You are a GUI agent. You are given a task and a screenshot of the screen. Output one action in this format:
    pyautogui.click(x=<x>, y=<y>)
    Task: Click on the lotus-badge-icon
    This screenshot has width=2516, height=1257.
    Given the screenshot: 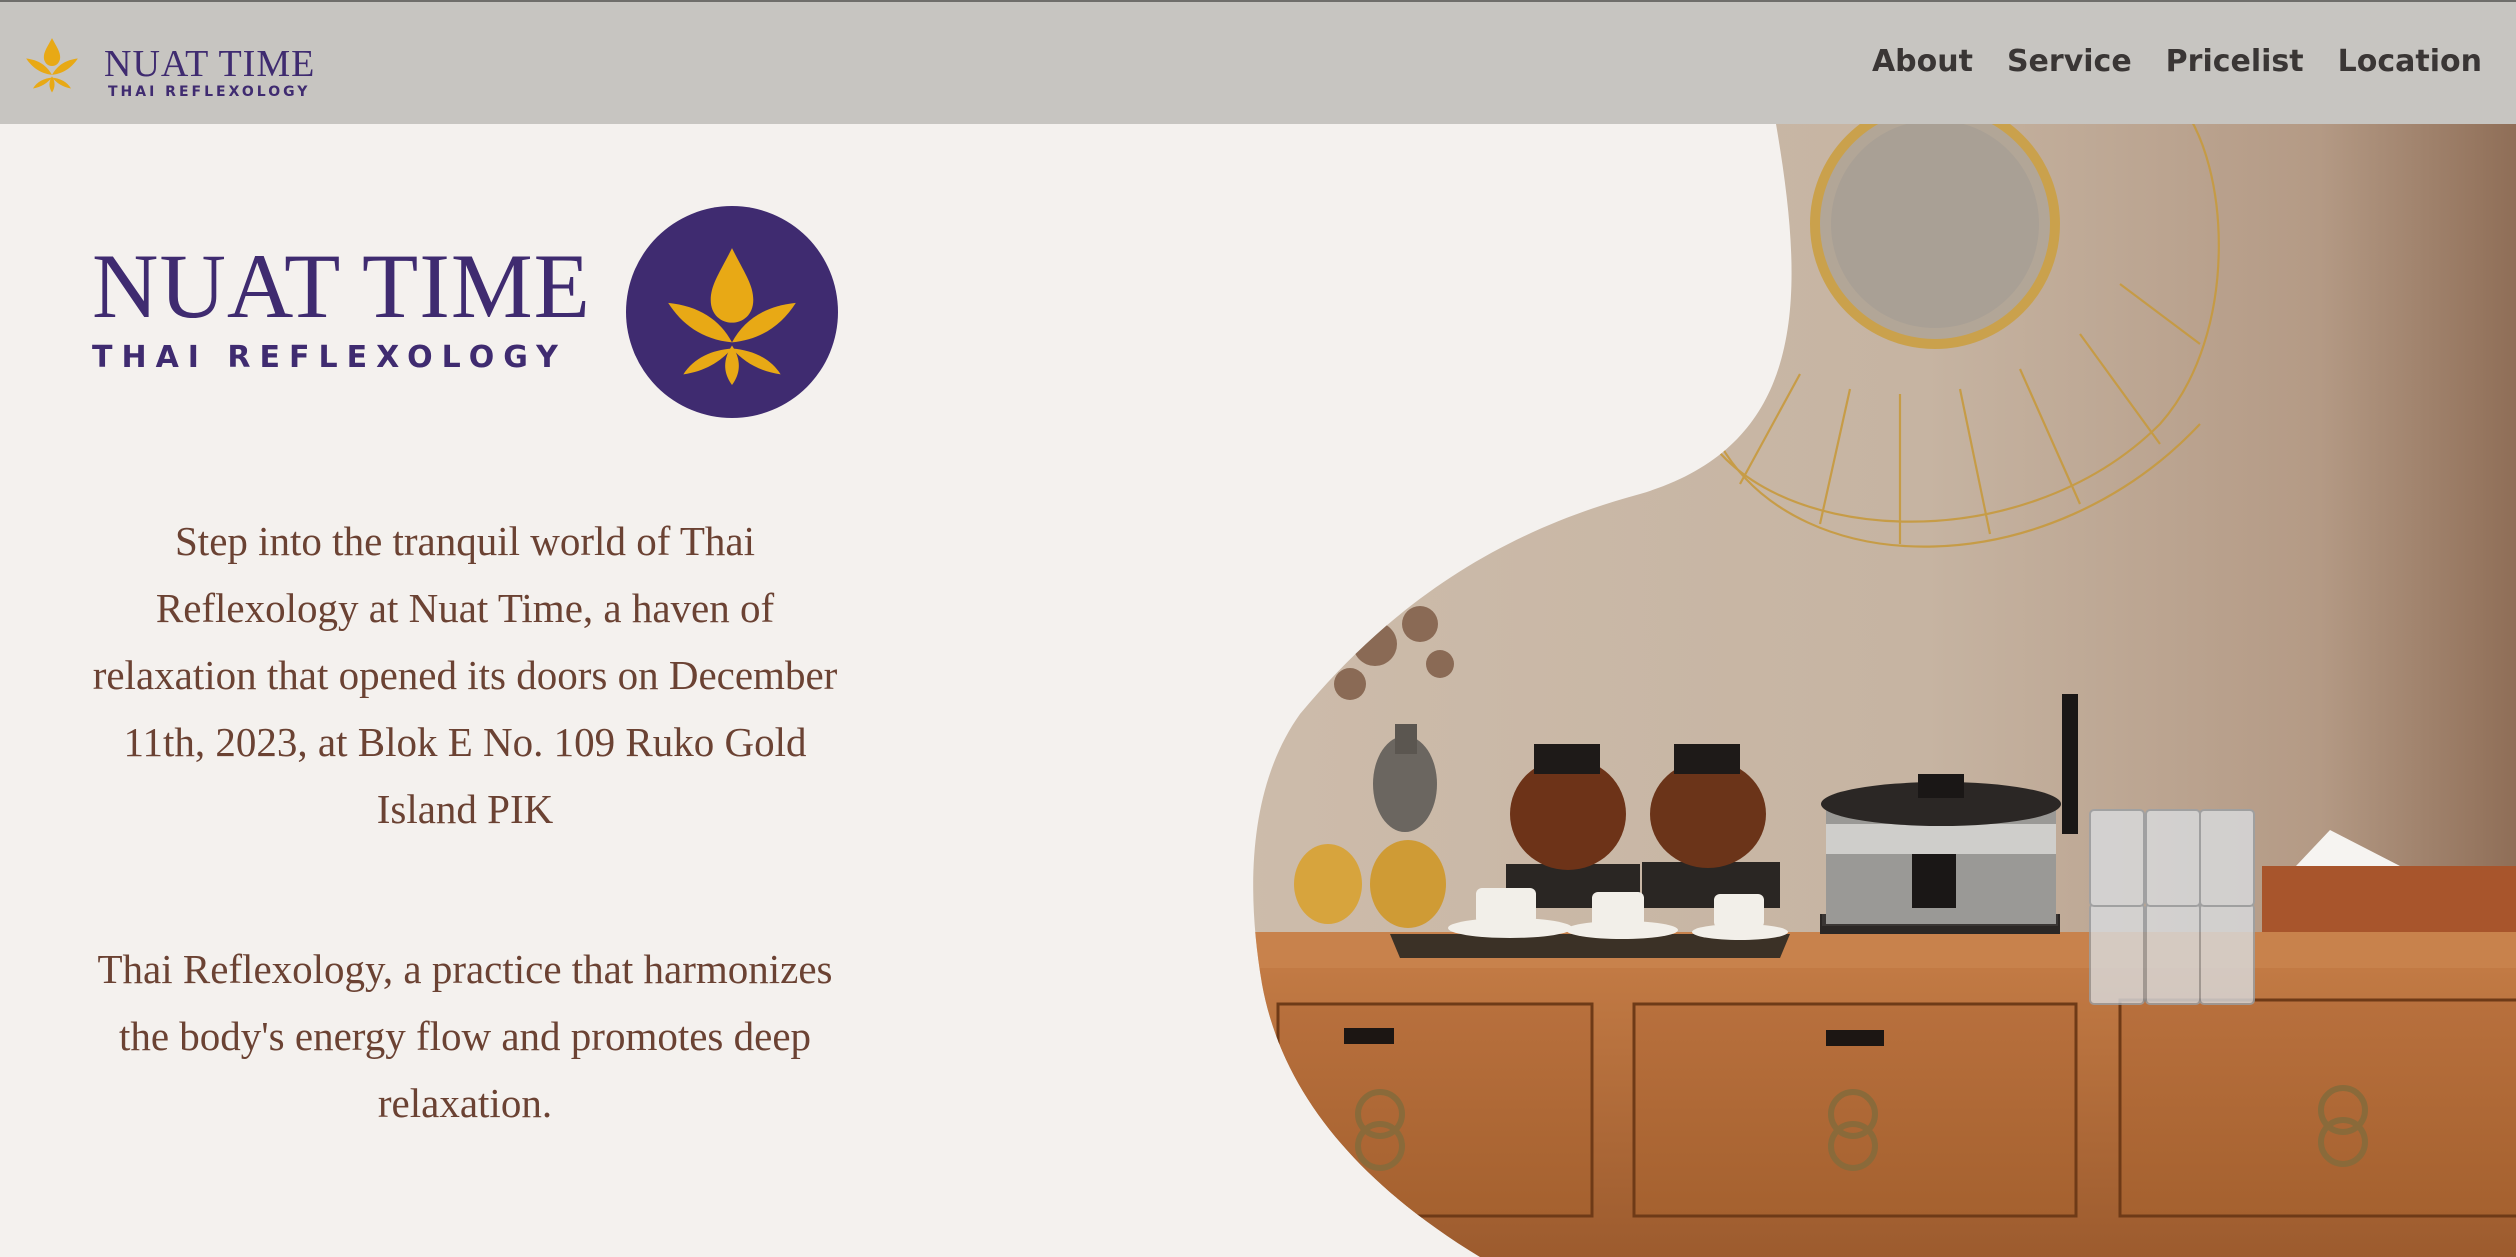 What is the action you would take?
    pyautogui.click(x=732, y=316)
    